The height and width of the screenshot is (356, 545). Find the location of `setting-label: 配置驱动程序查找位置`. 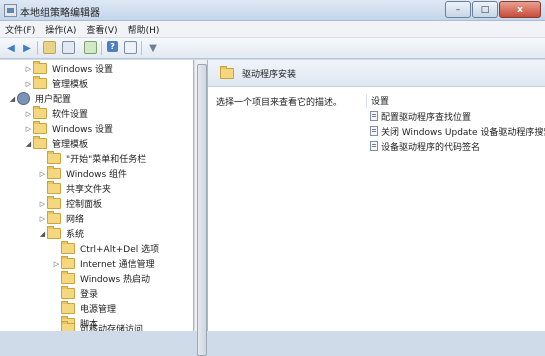

setting-label: 配置驱动程序查找位置 is located at coordinates (426, 117).